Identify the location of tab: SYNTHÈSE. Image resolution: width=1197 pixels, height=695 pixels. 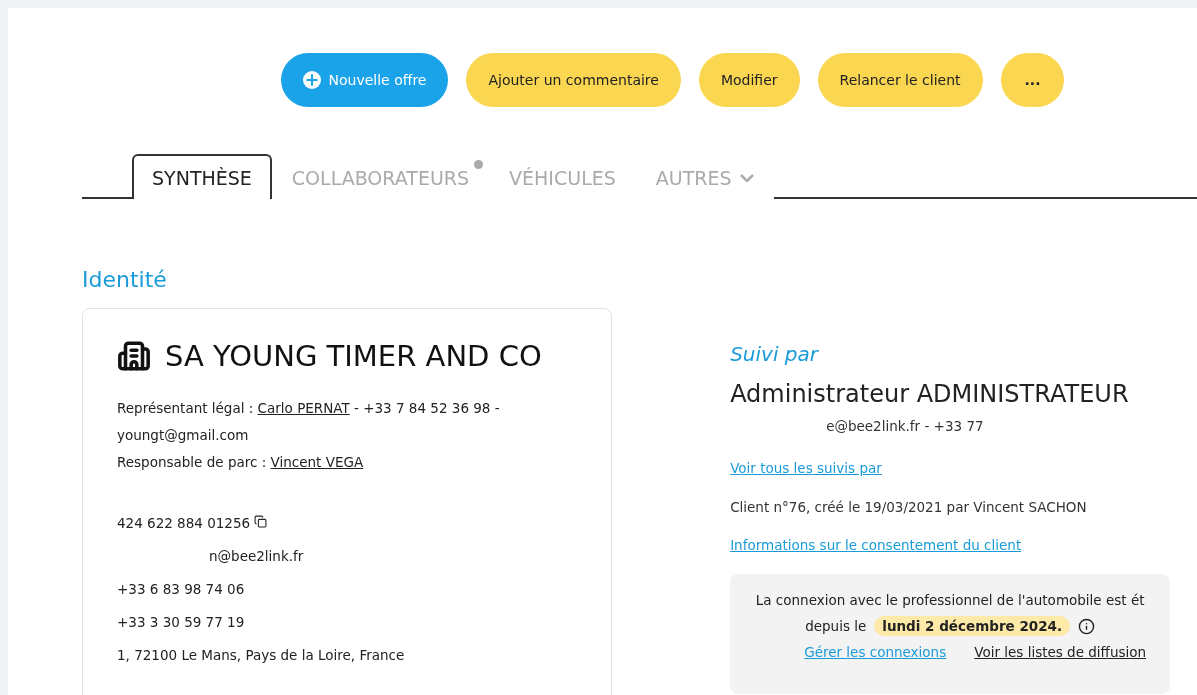
(202, 176).